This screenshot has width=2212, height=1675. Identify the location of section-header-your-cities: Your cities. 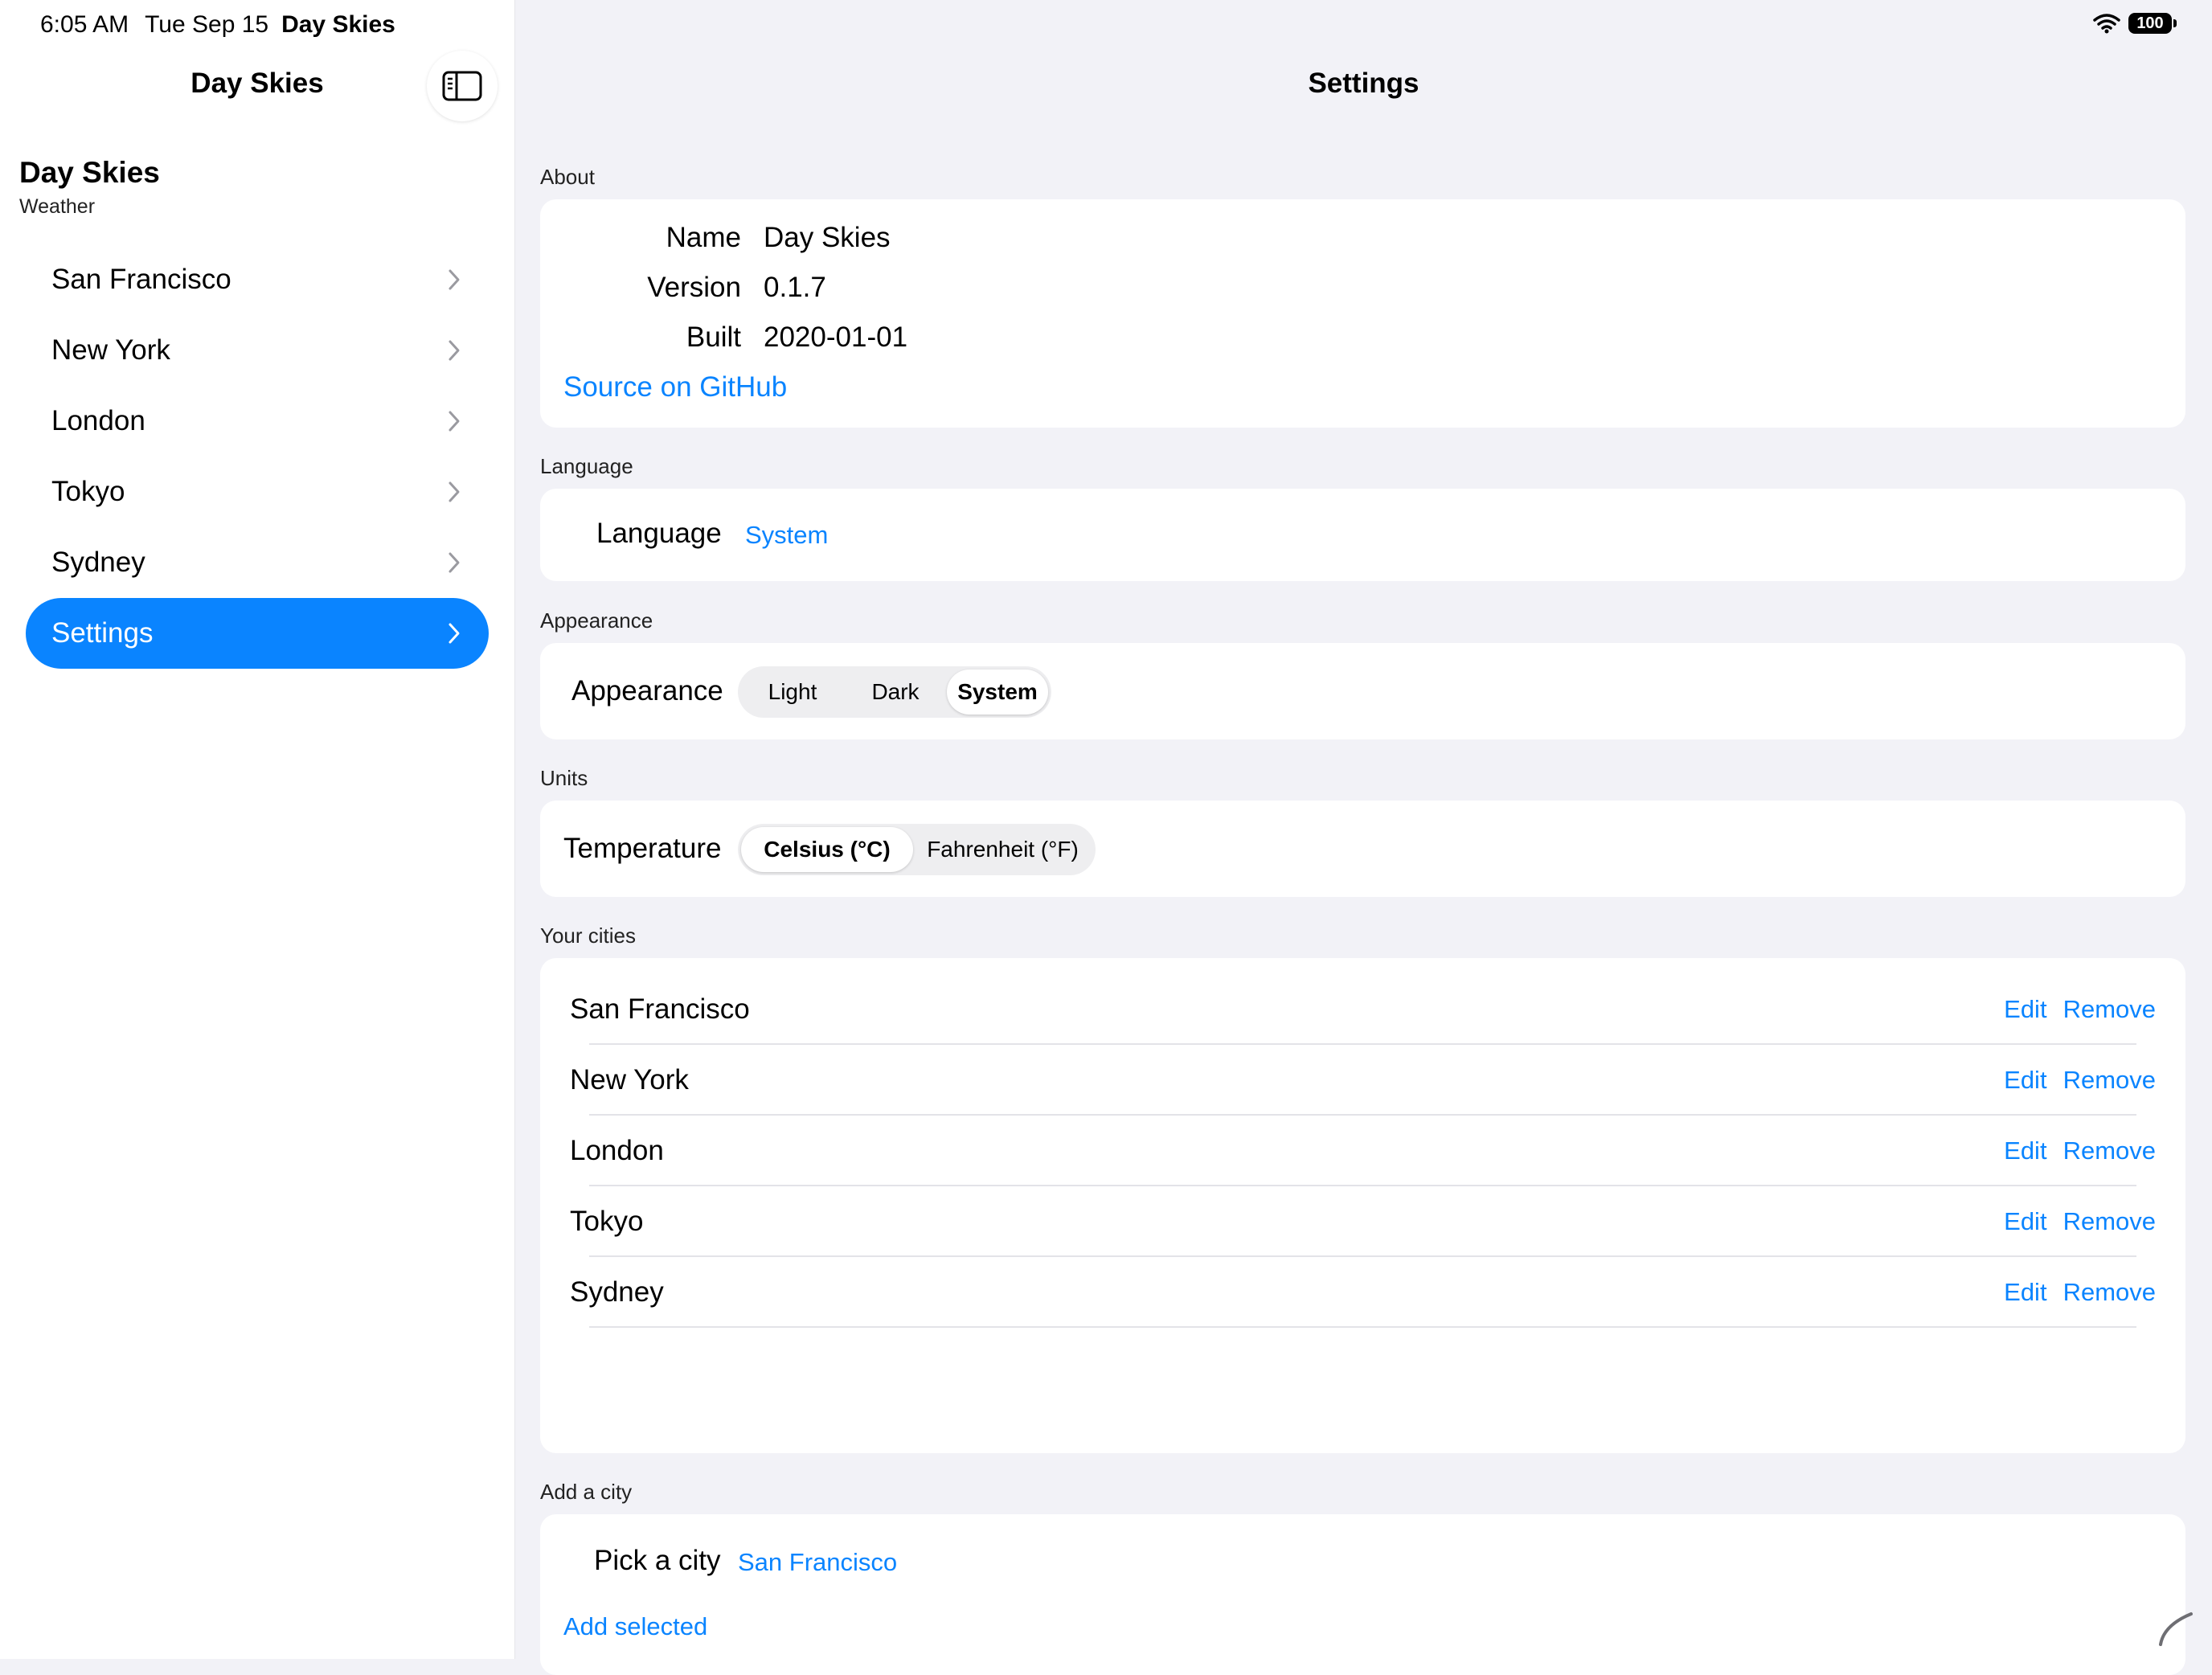
(588, 936).